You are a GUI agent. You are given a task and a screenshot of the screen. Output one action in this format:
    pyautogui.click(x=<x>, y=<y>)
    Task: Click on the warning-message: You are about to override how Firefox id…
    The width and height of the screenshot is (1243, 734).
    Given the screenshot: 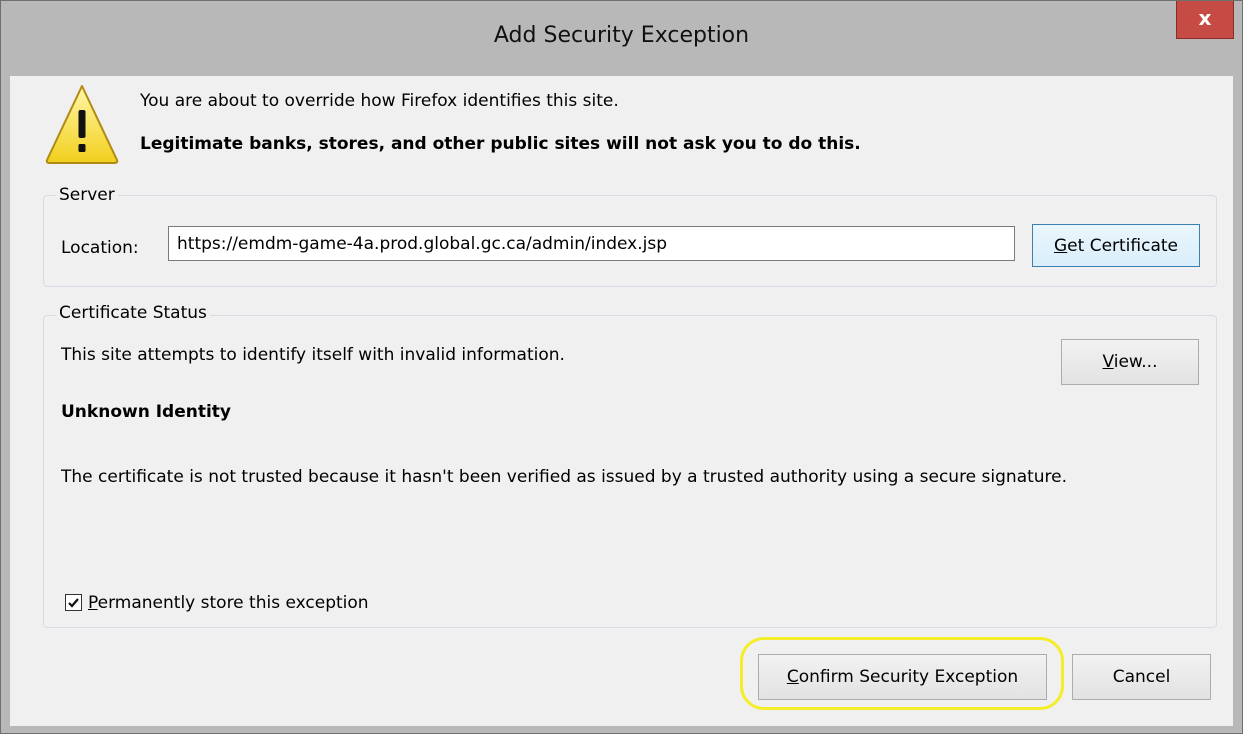 What is the action you would take?
    pyautogui.click(x=379, y=101)
    